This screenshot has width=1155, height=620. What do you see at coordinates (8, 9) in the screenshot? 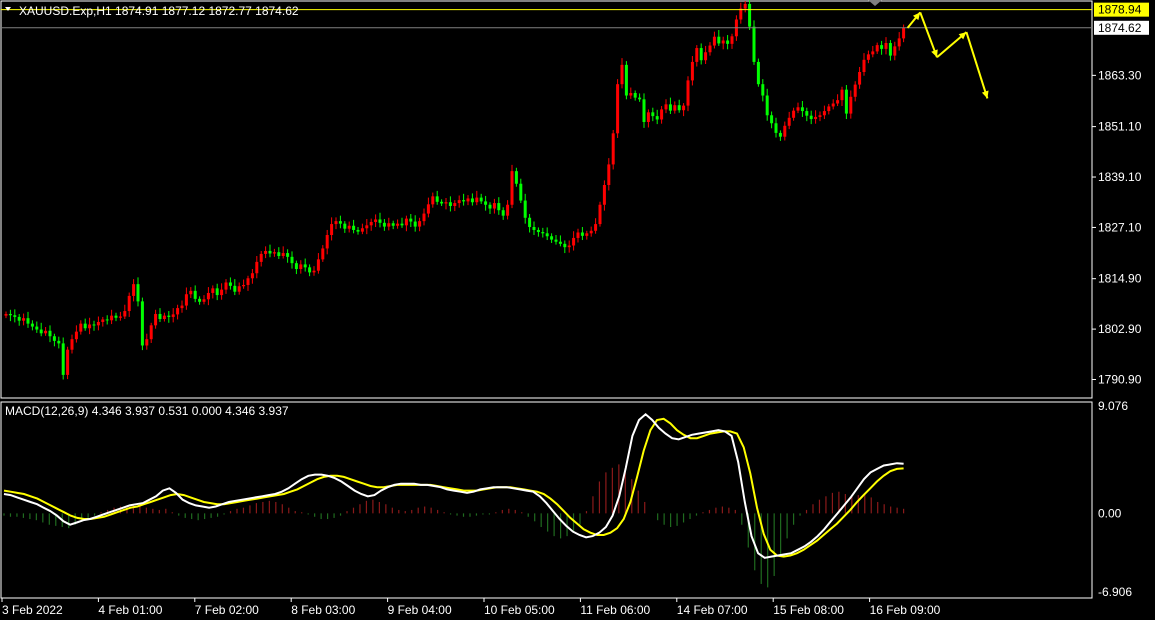
I see `dropdown-triangle-icon` at bounding box center [8, 9].